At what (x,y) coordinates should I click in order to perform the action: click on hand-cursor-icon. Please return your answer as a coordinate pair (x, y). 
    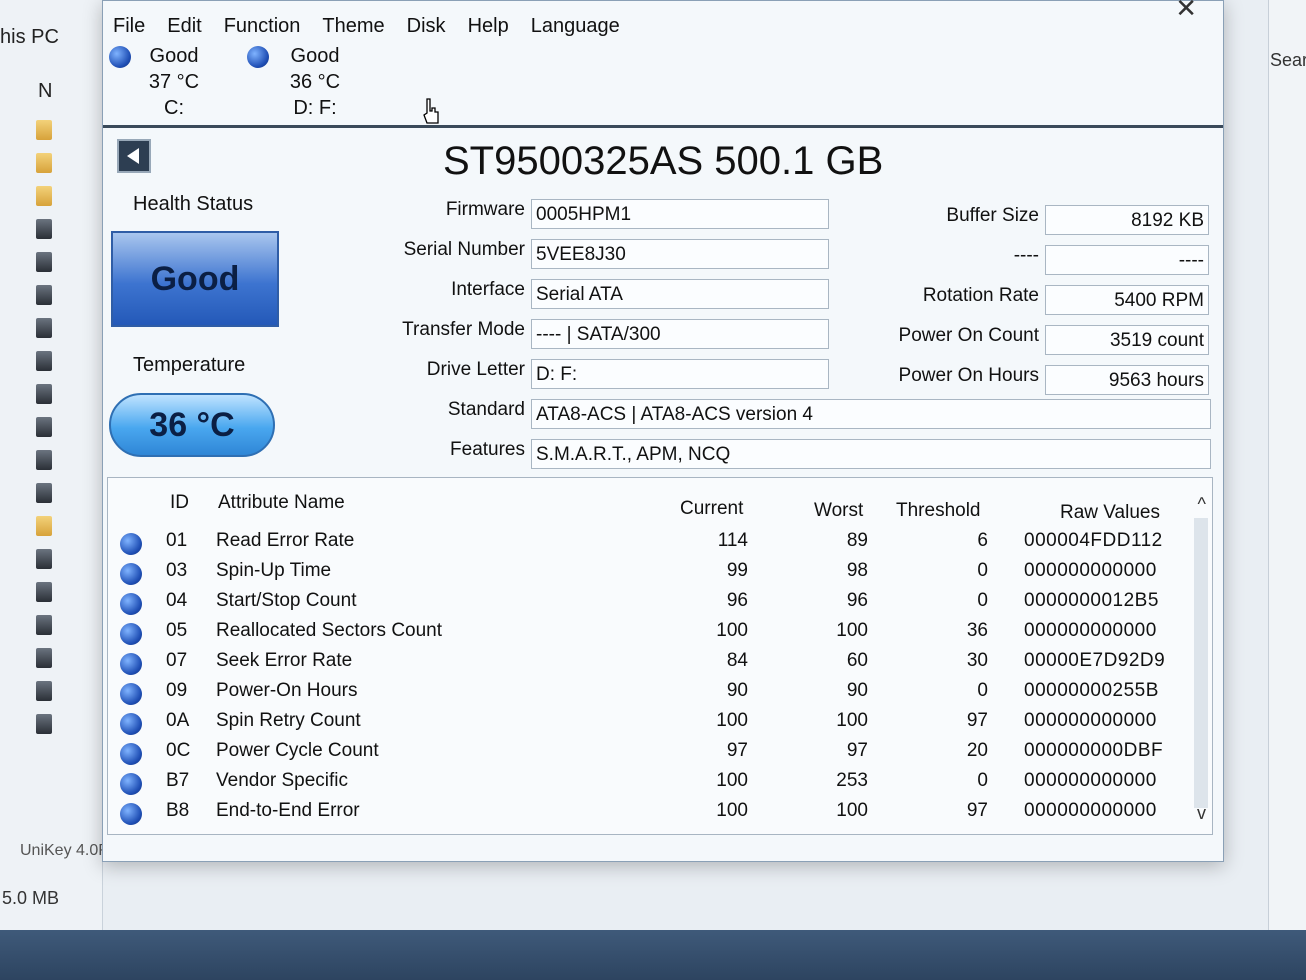
    Looking at the image, I should click on (431, 111).